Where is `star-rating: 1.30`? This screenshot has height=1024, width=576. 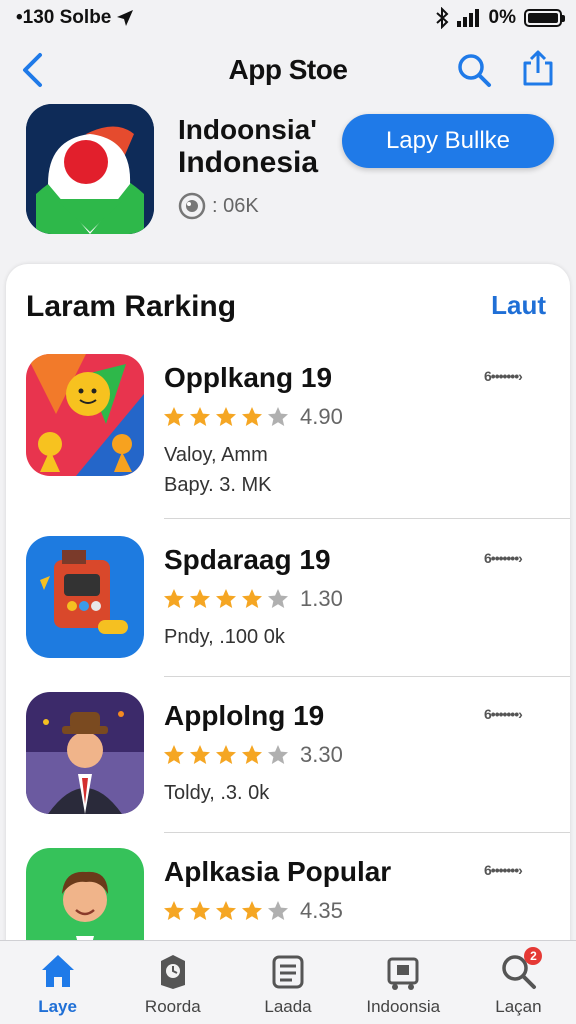
star-rating: 1.30 is located at coordinates (252, 599).